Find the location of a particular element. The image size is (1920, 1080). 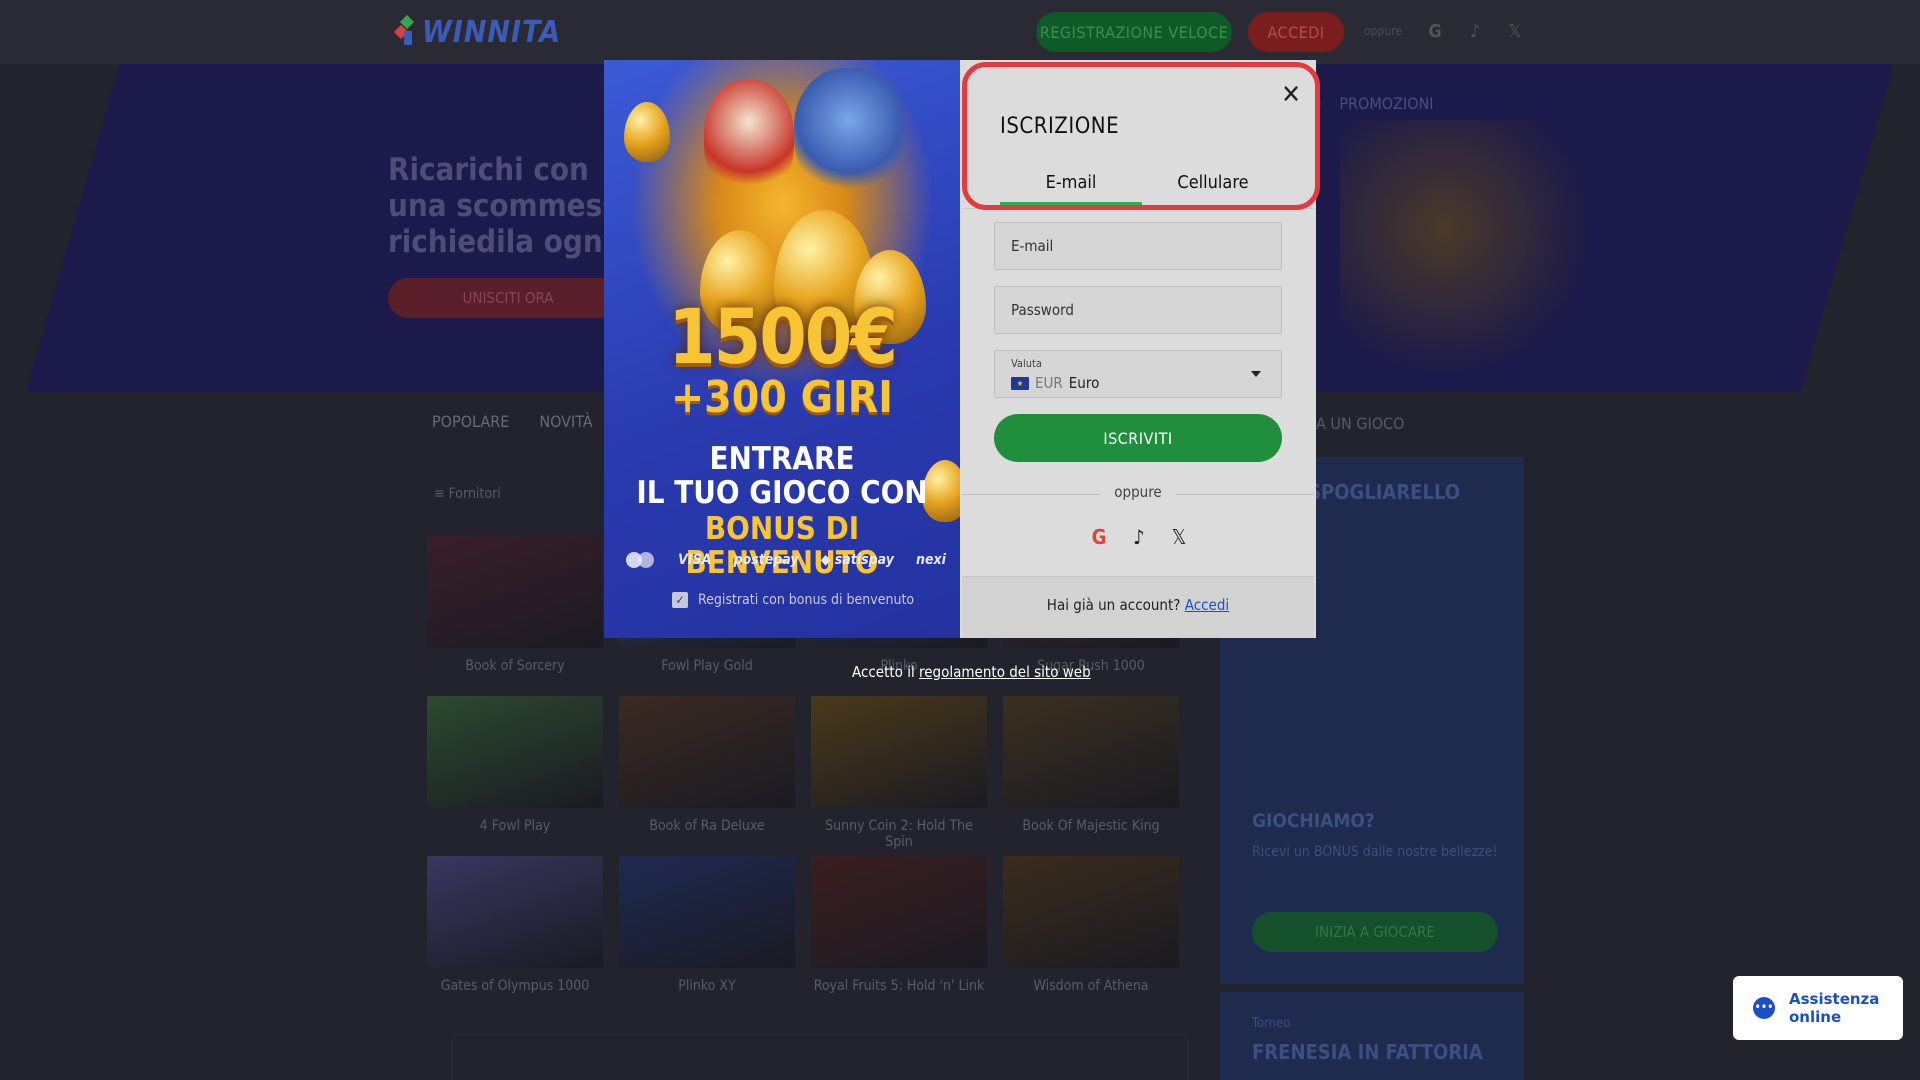

accept-terms: Accetto il regolamento del sito web is located at coordinates (971, 672).